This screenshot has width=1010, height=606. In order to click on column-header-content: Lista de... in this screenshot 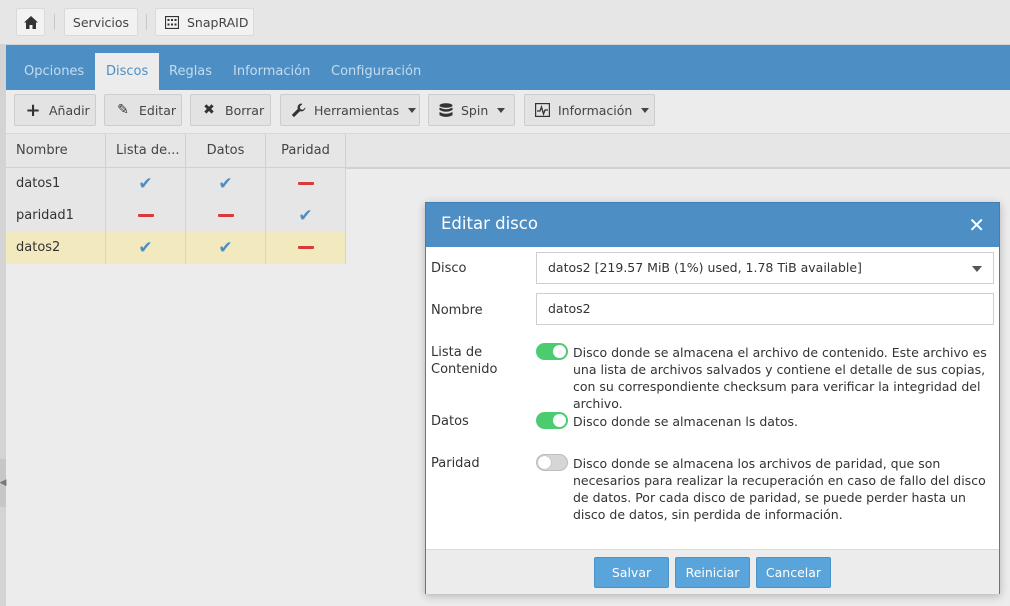, I will do `click(146, 150)`.